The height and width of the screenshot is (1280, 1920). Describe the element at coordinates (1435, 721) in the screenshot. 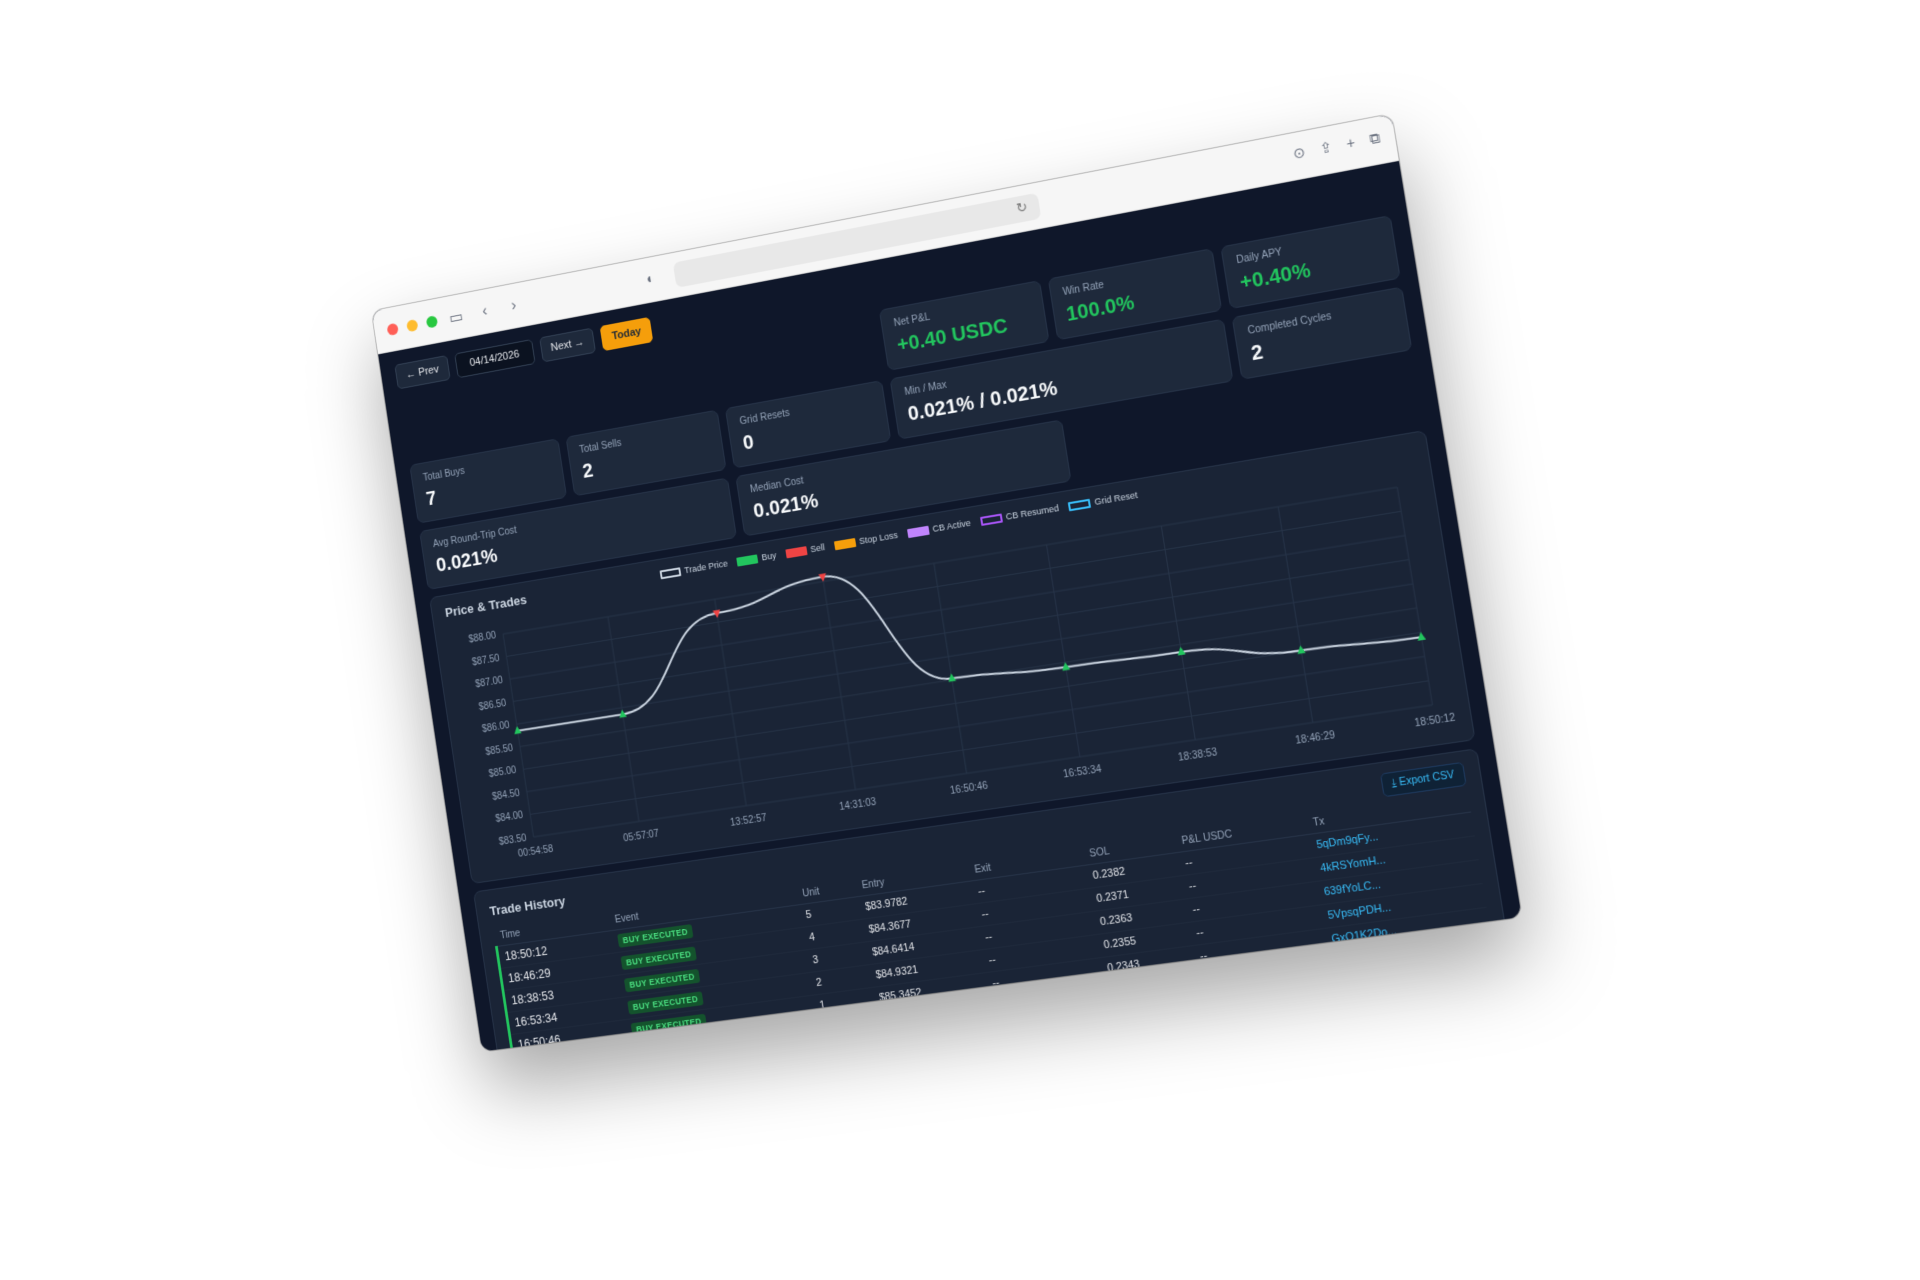

I see `x-tick-label: 18:50:12` at that location.